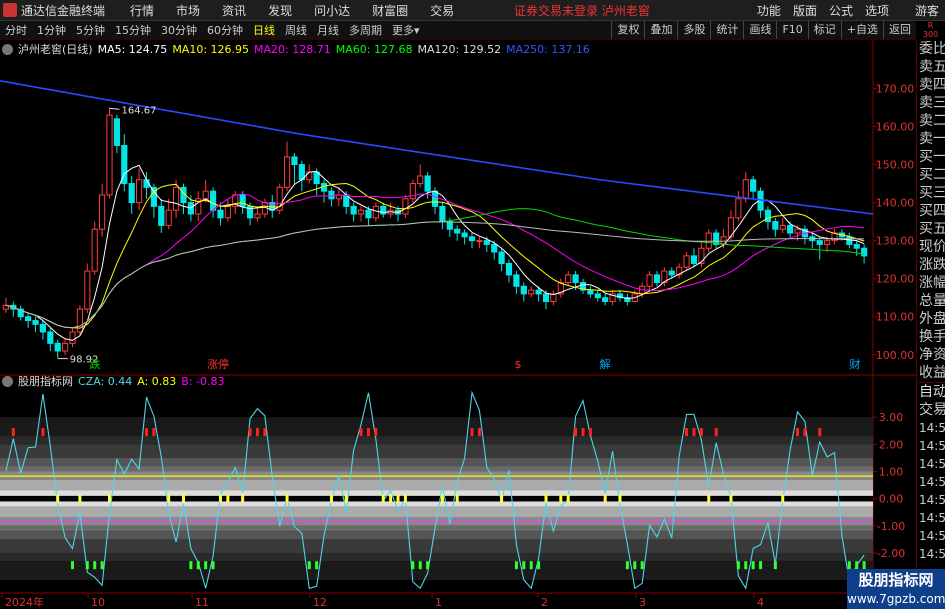  I want to click on event-marker: 财, so click(855, 364).